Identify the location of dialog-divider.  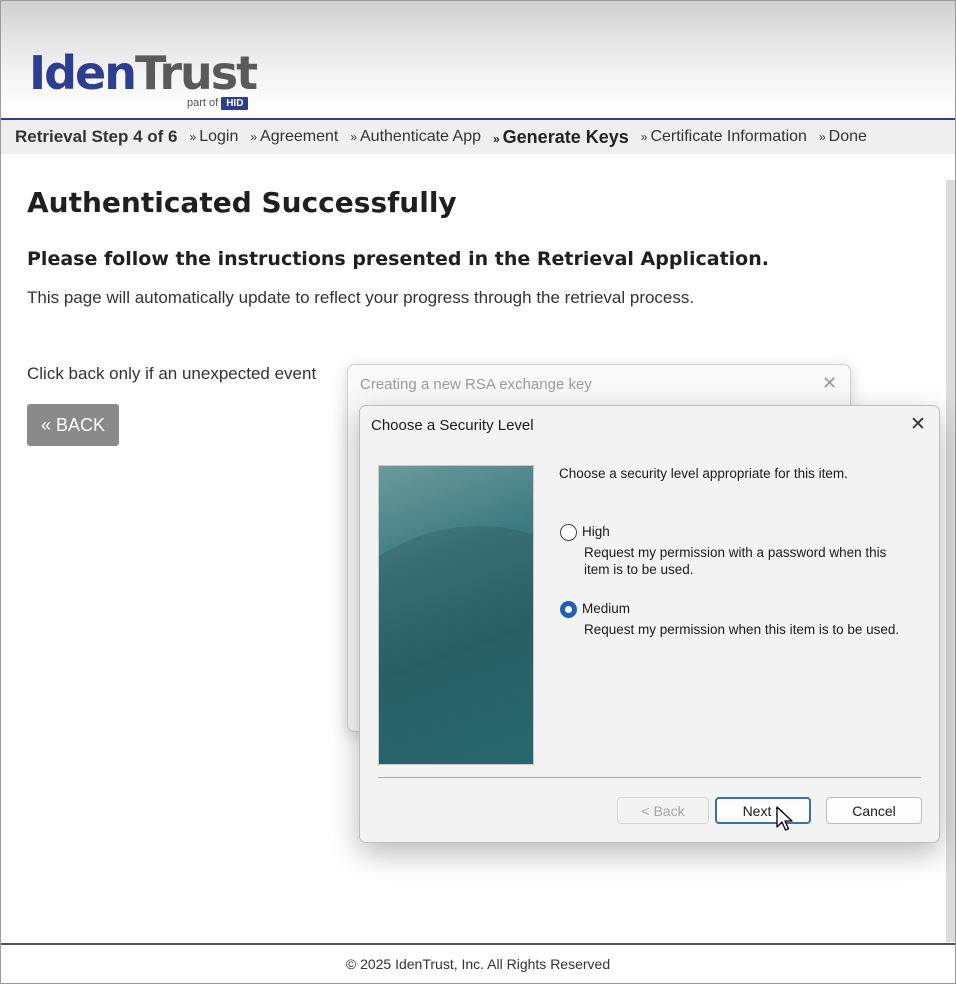
(649, 777).